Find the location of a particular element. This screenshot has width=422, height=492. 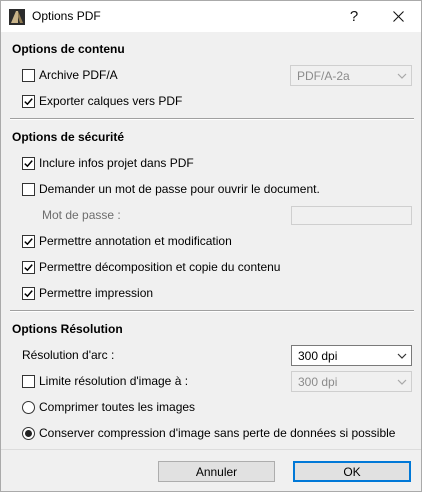

close-button is located at coordinates (398, 16).